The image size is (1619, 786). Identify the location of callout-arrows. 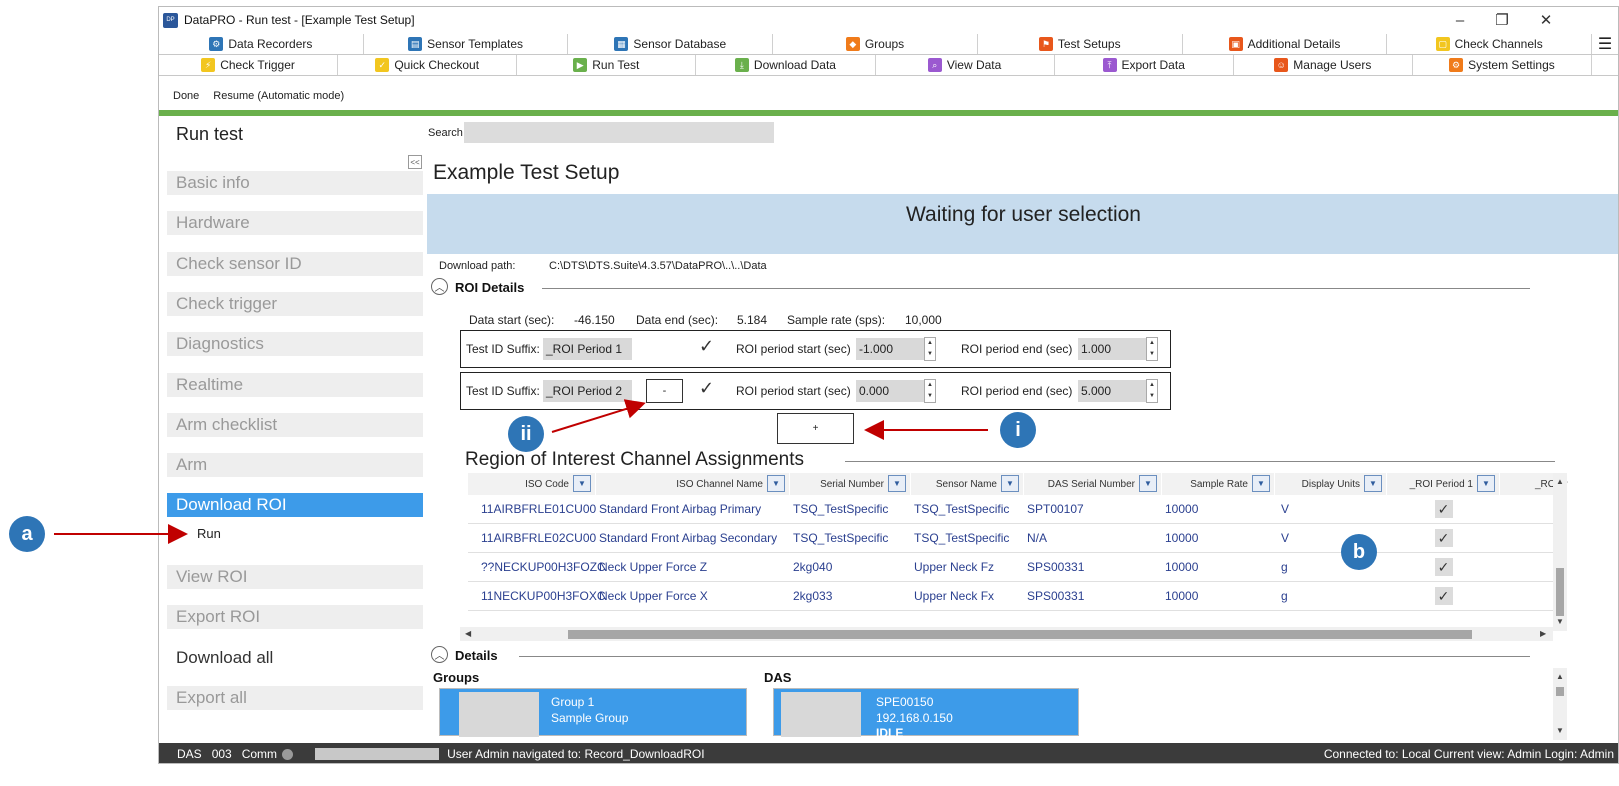
(521, 471).